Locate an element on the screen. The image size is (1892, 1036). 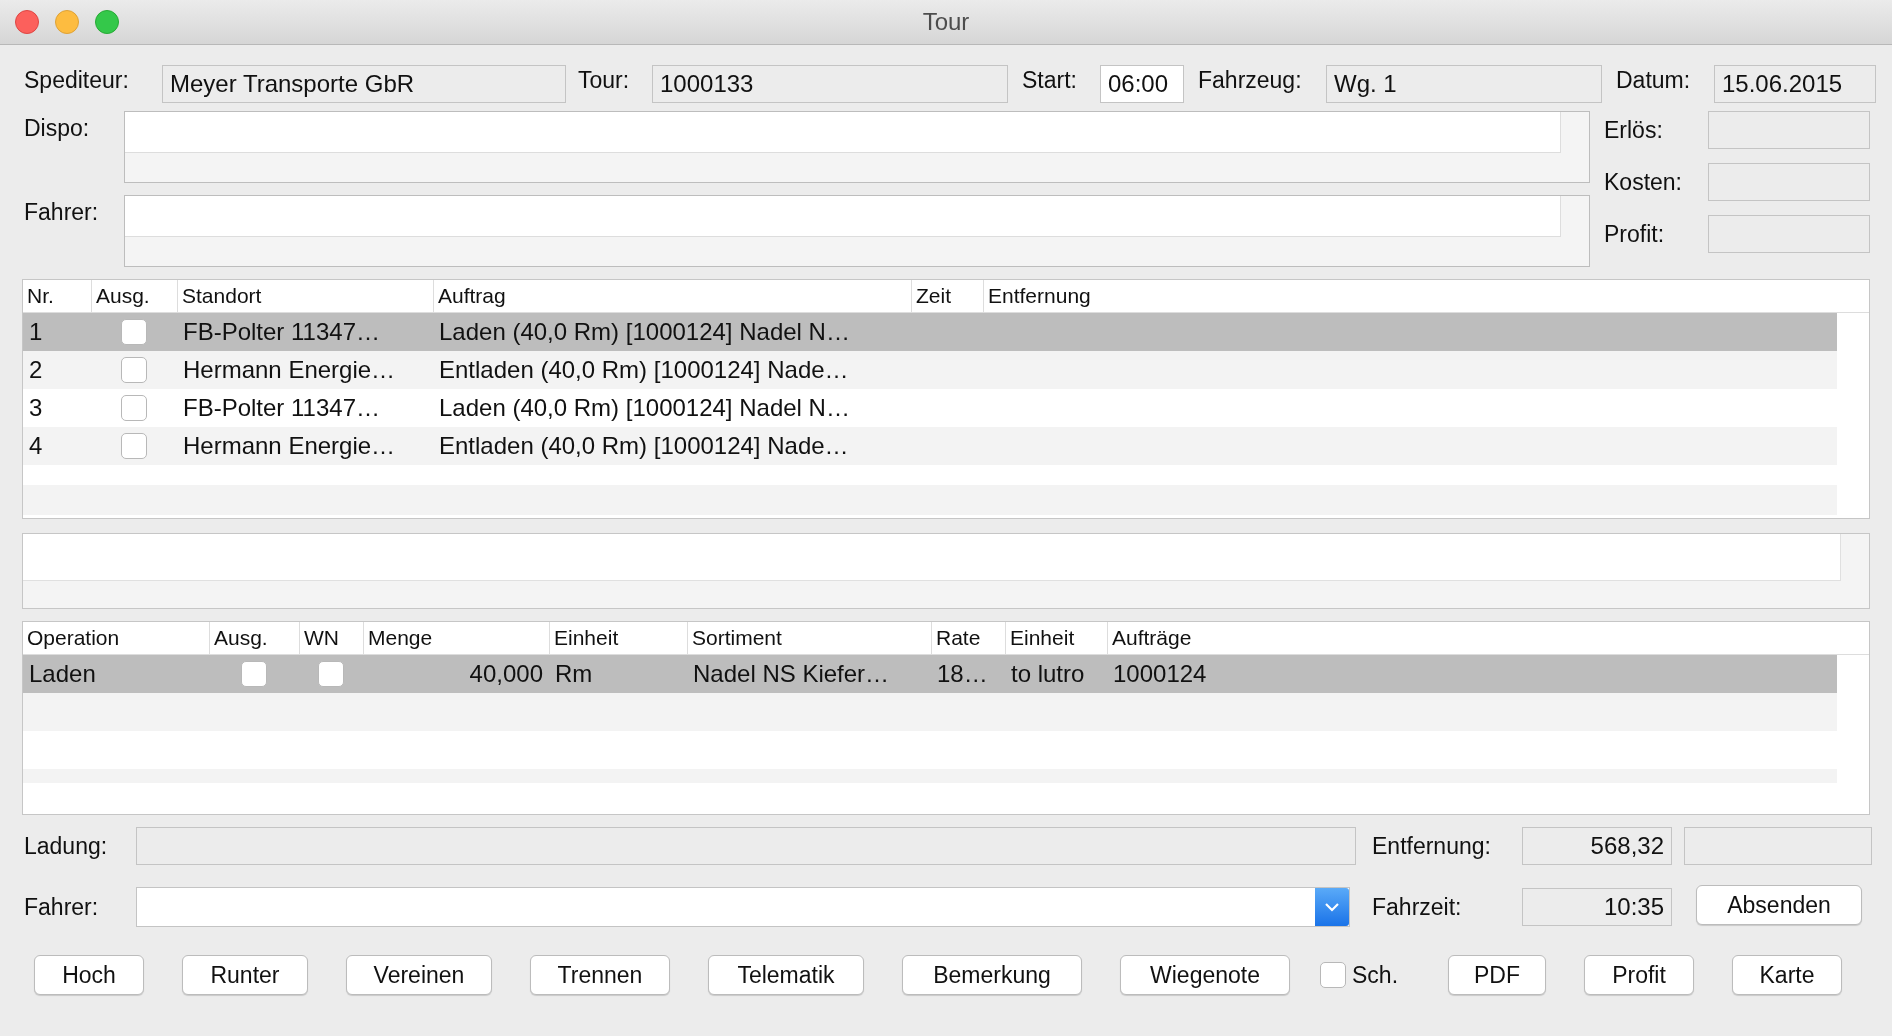
column-header: Nr. is located at coordinates (57, 296).